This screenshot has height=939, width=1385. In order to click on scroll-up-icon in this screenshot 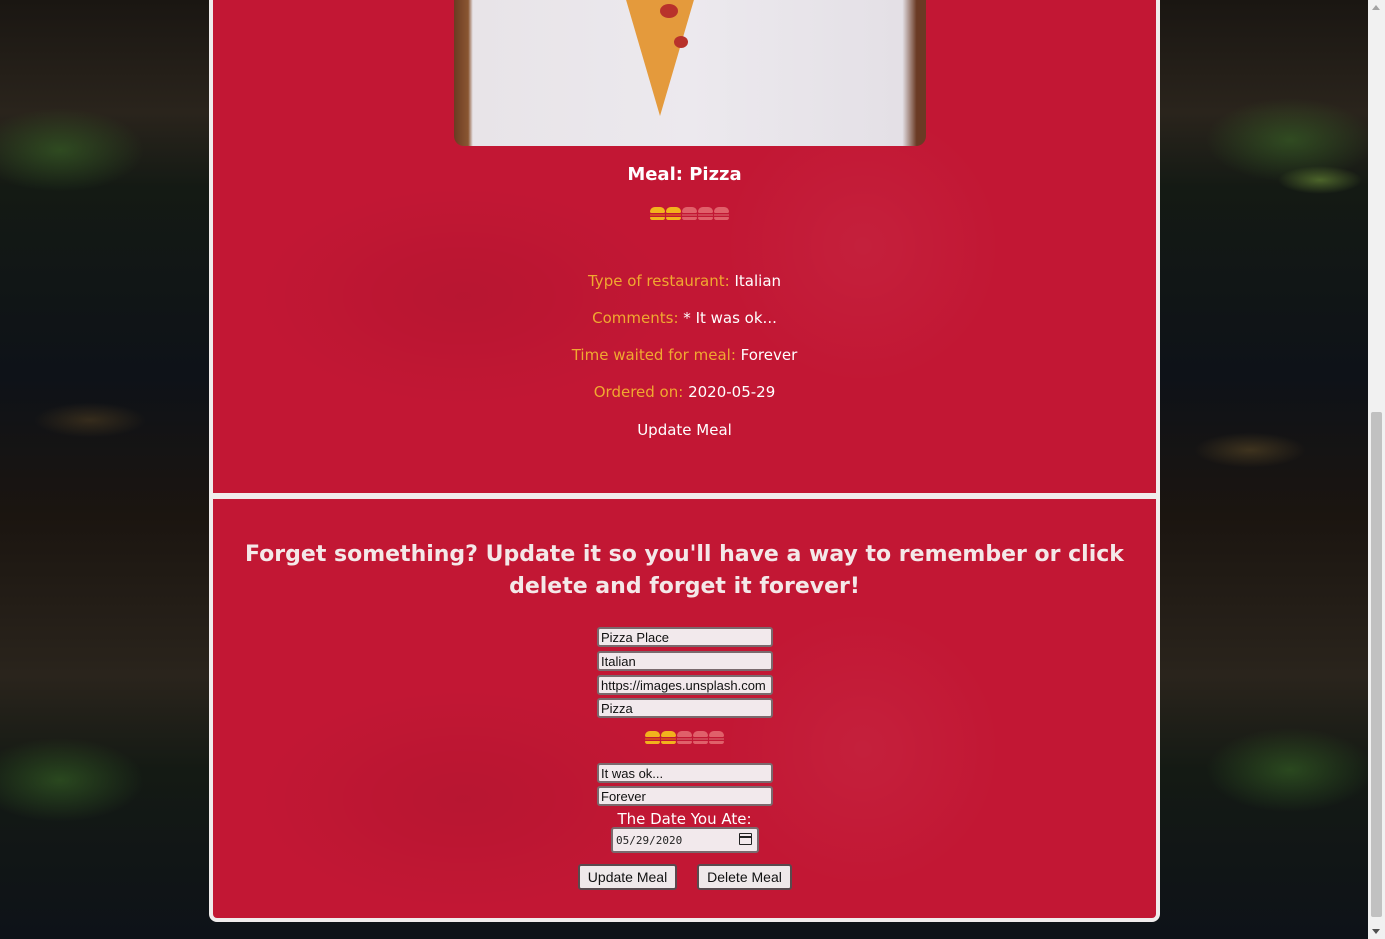, I will do `click(1376, 7)`.